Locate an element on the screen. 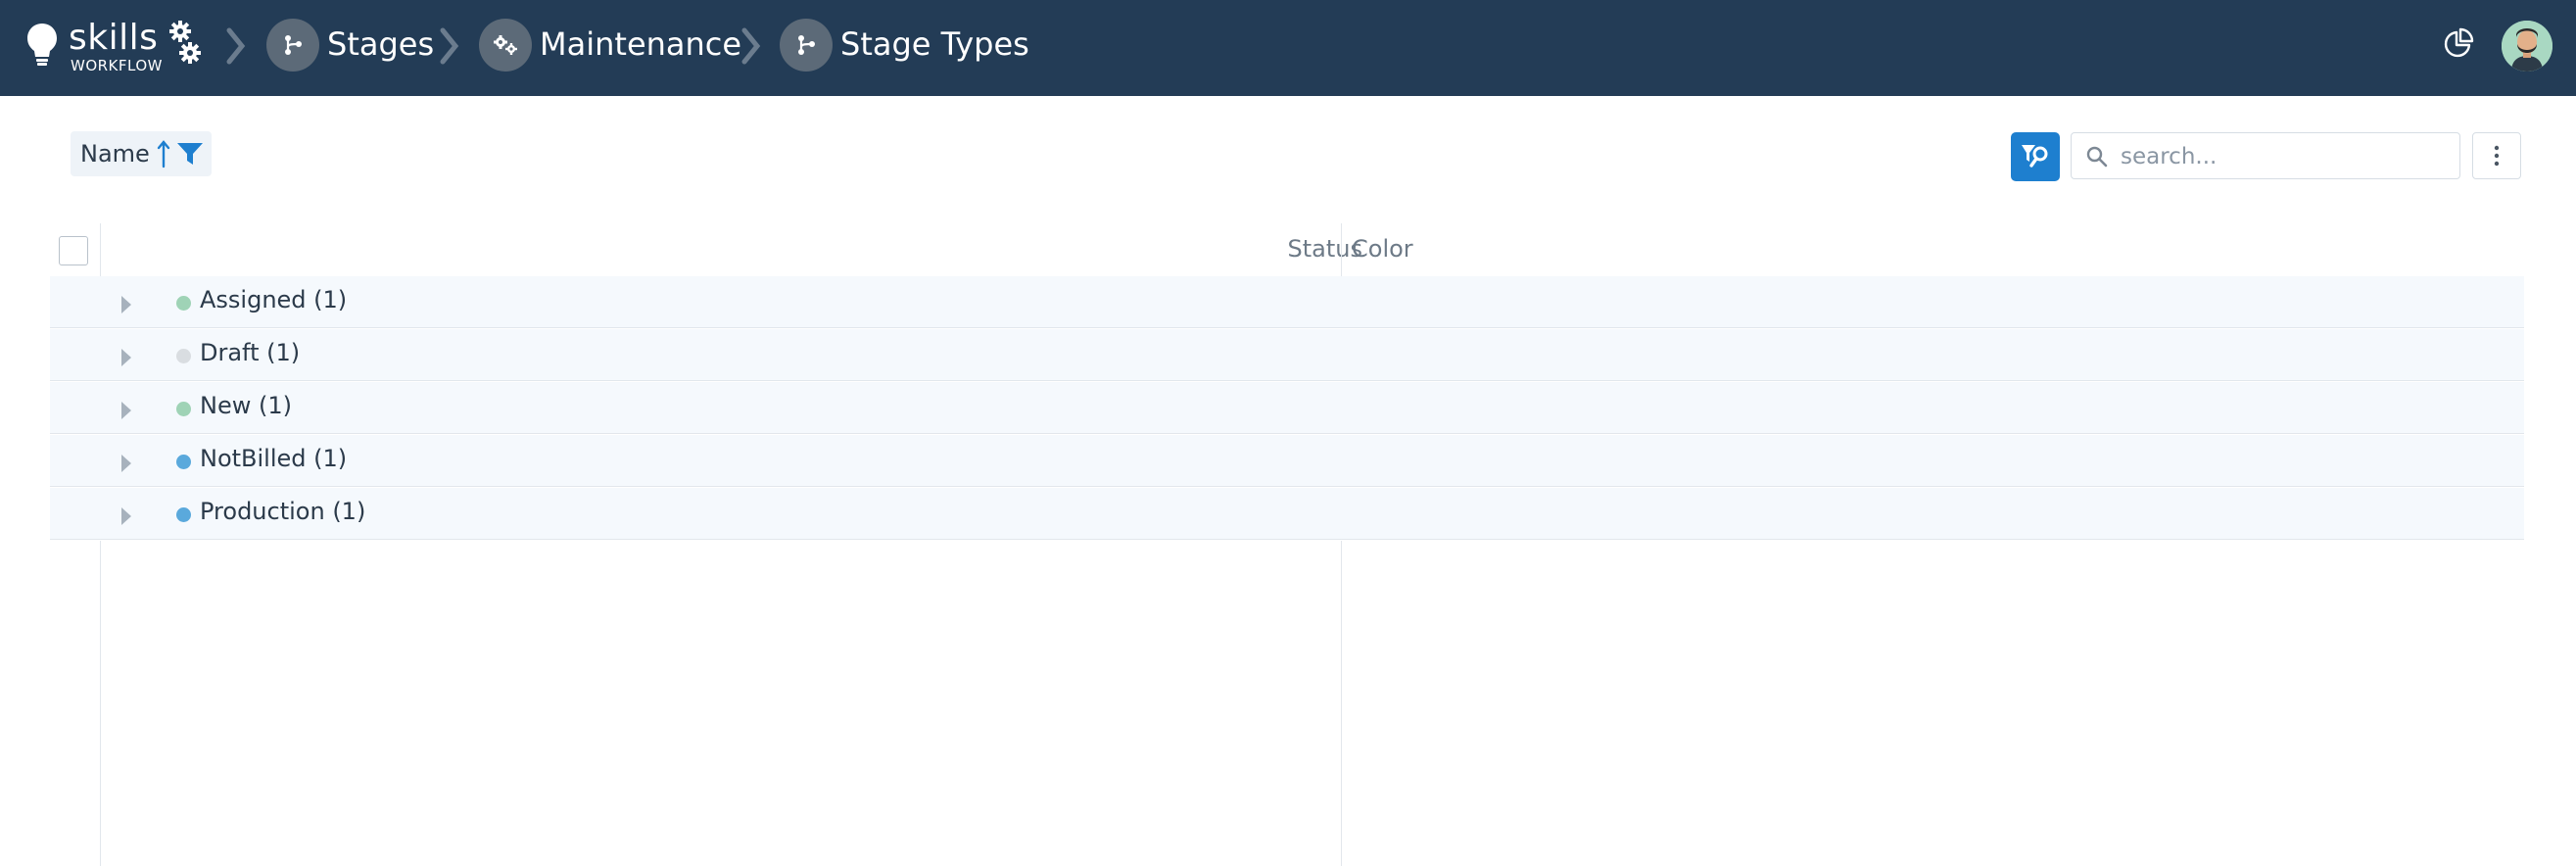 The width and height of the screenshot is (2576, 866). brand-name: skills is located at coordinates (114, 38).